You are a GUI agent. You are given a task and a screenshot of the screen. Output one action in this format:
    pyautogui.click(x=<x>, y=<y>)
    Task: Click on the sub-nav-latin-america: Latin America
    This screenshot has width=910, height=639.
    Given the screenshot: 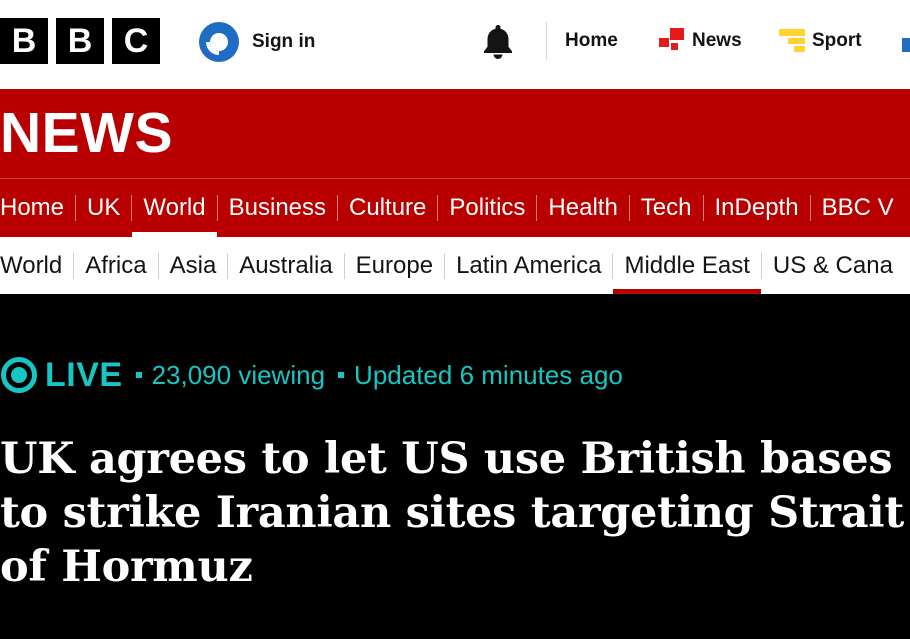 What is the action you would take?
    pyautogui.click(x=528, y=265)
    